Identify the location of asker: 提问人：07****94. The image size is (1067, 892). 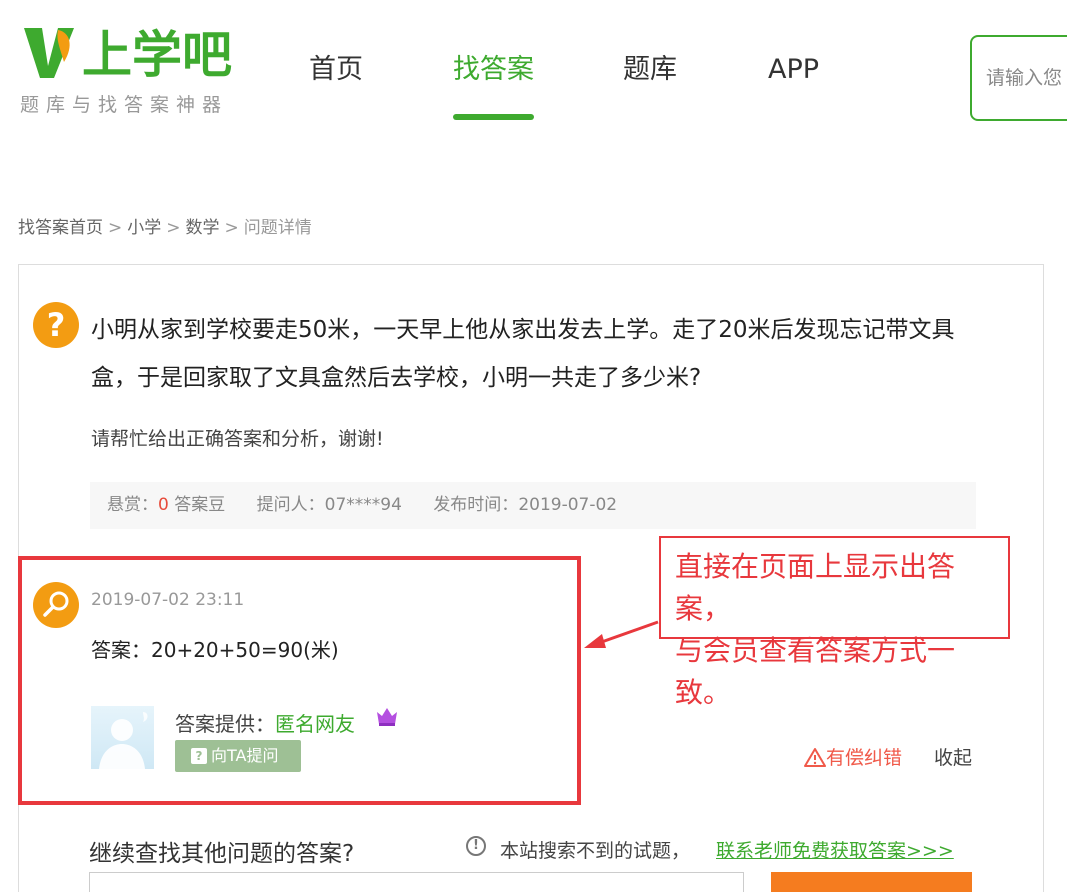
(329, 505).